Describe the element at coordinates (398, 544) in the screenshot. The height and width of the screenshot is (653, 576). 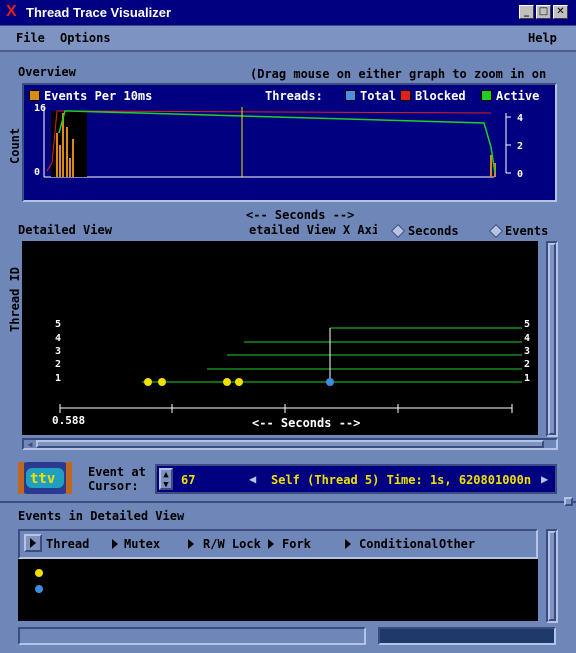
I see `tab-conditional: Conditional` at that location.